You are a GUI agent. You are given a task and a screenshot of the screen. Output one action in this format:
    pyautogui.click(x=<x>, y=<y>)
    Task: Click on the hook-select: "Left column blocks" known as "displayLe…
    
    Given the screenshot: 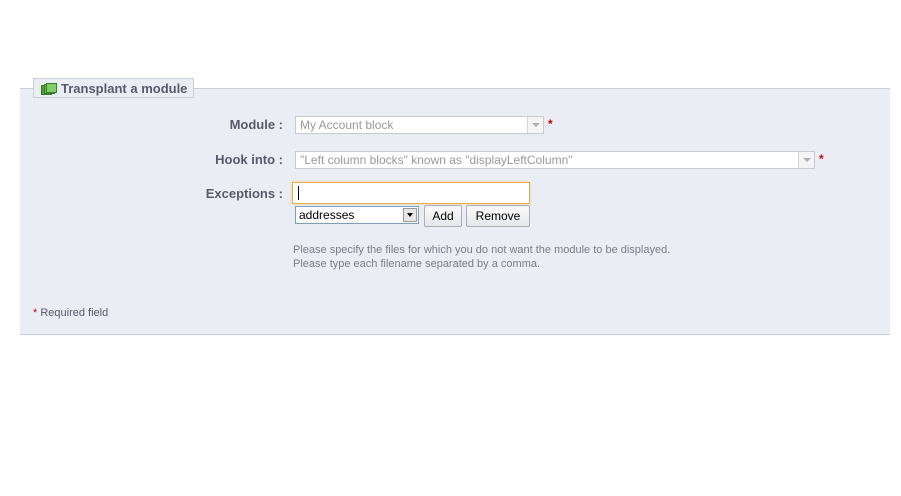 What is the action you would take?
    pyautogui.click(x=555, y=160)
    